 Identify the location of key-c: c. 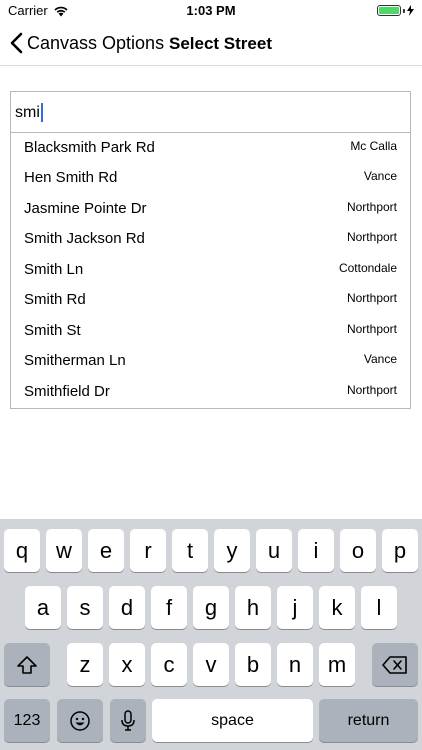
(169, 664).